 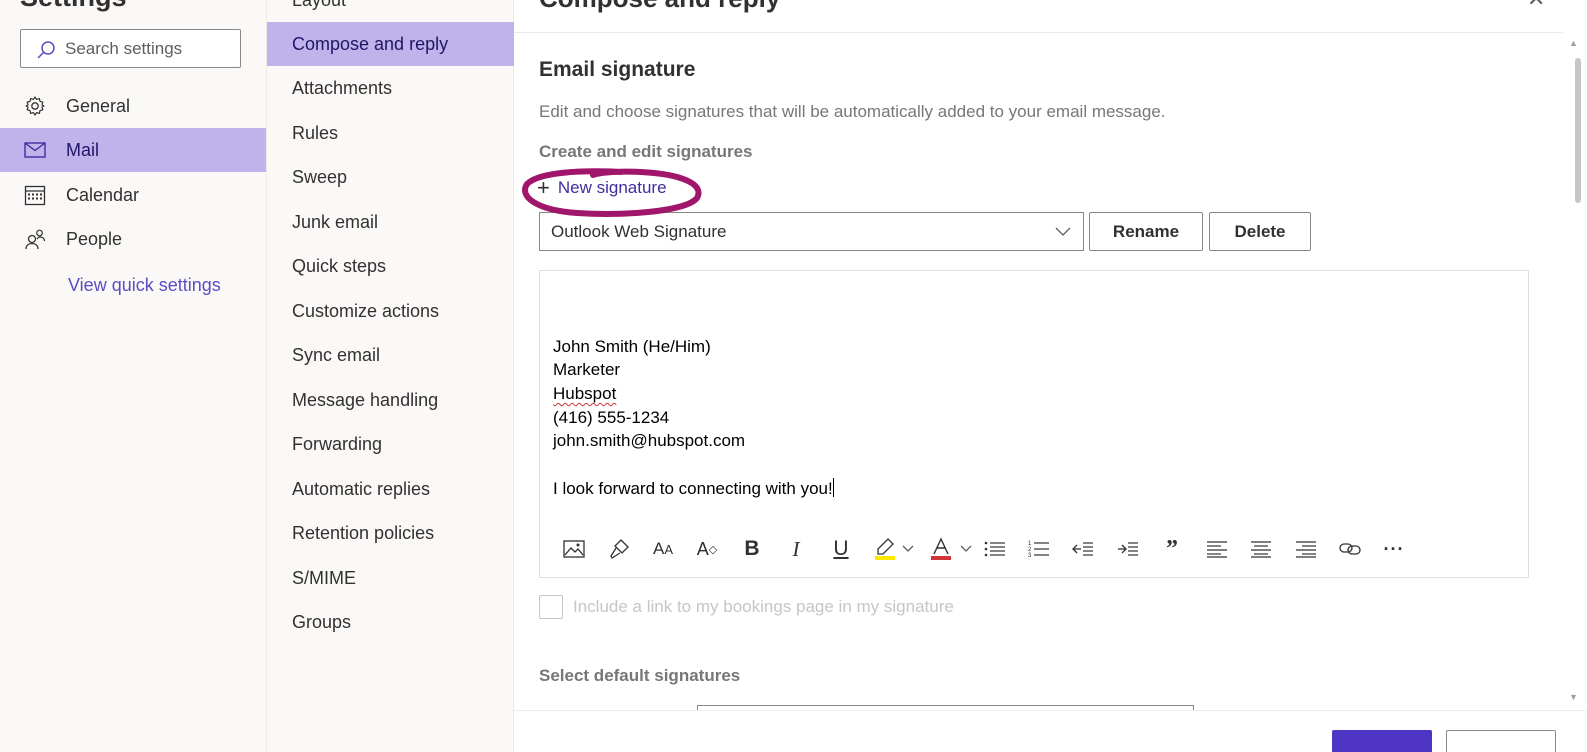 I want to click on signature-line: john.smith@hubspot.com, so click(x=649, y=441).